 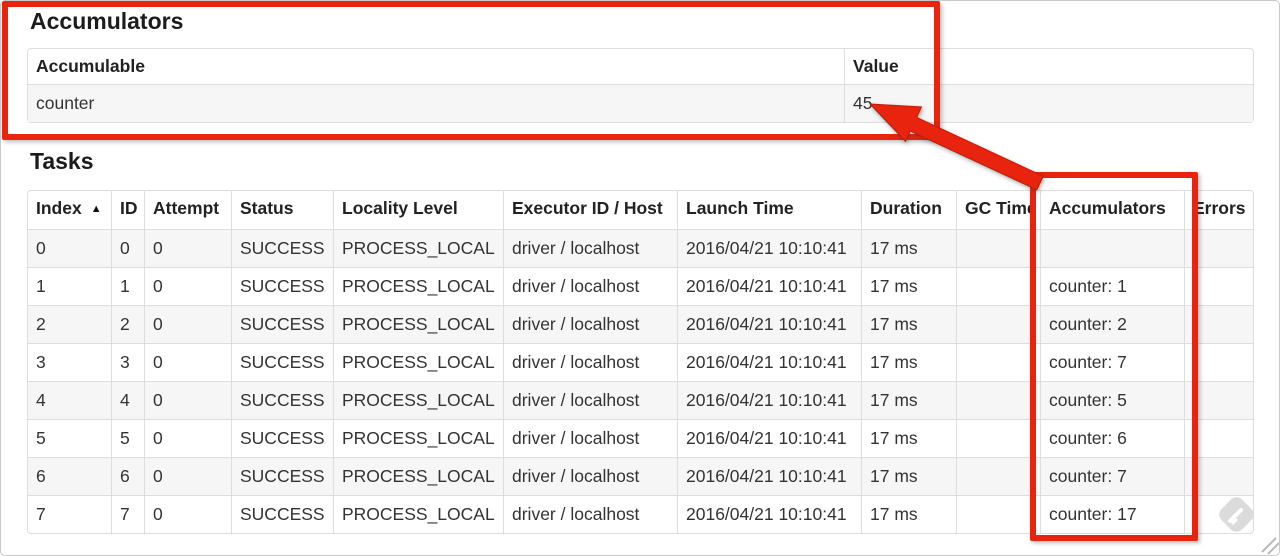 I want to click on tasks-section-title: Tasks, so click(x=62, y=161).